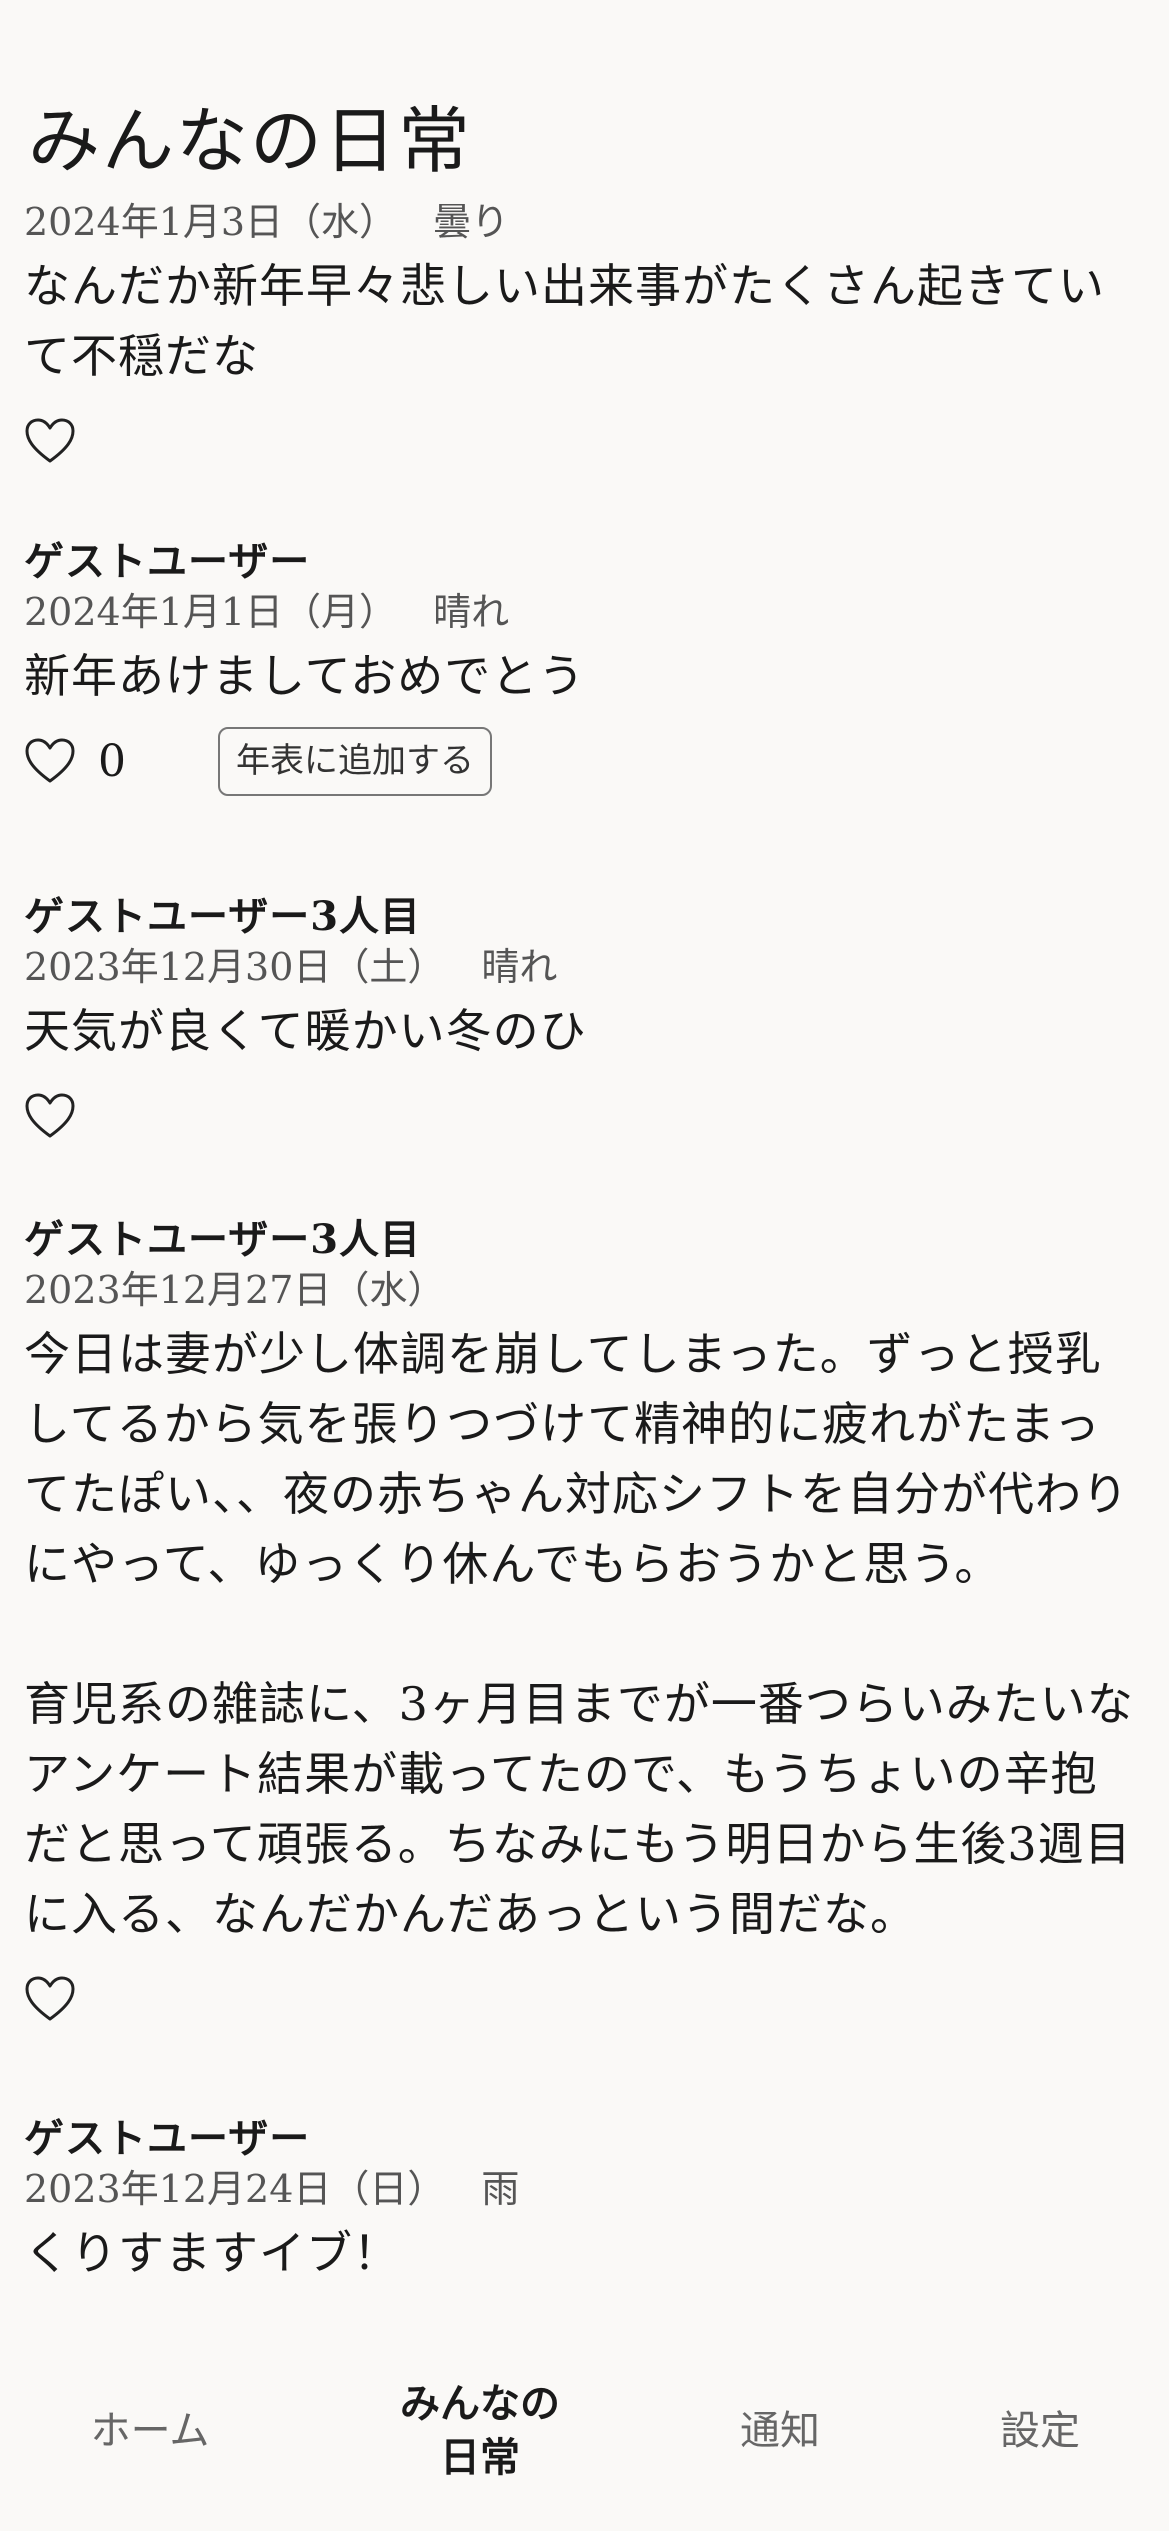 The height and width of the screenshot is (2531, 1169). What do you see at coordinates (212, 2253) in the screenshot?
I see `post-body: くりすますイブ！` at bounding box center [212, 2253].